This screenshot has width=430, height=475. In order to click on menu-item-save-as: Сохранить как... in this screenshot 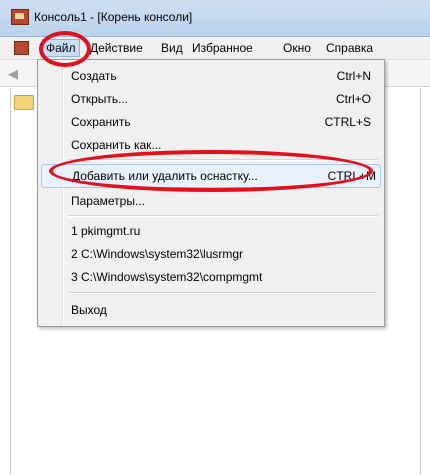, I will do `click(116, 145)`.